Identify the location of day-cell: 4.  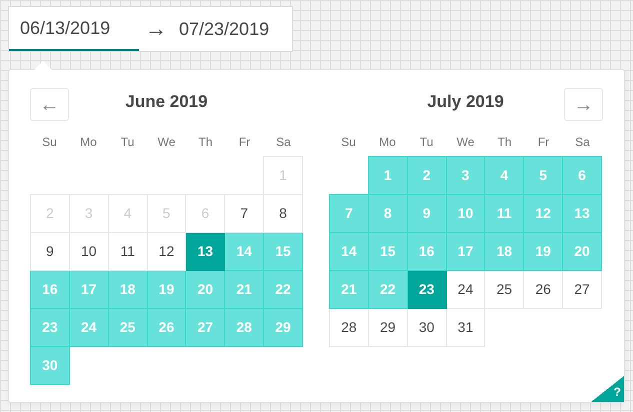
(504, 175).